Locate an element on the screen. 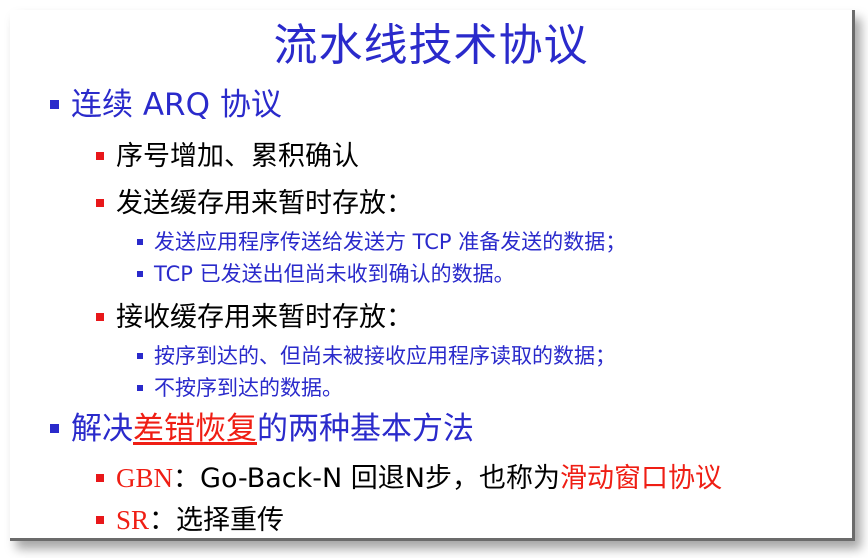  item-text: 不按序到达的数据。 is located at coordinates (248, 388).